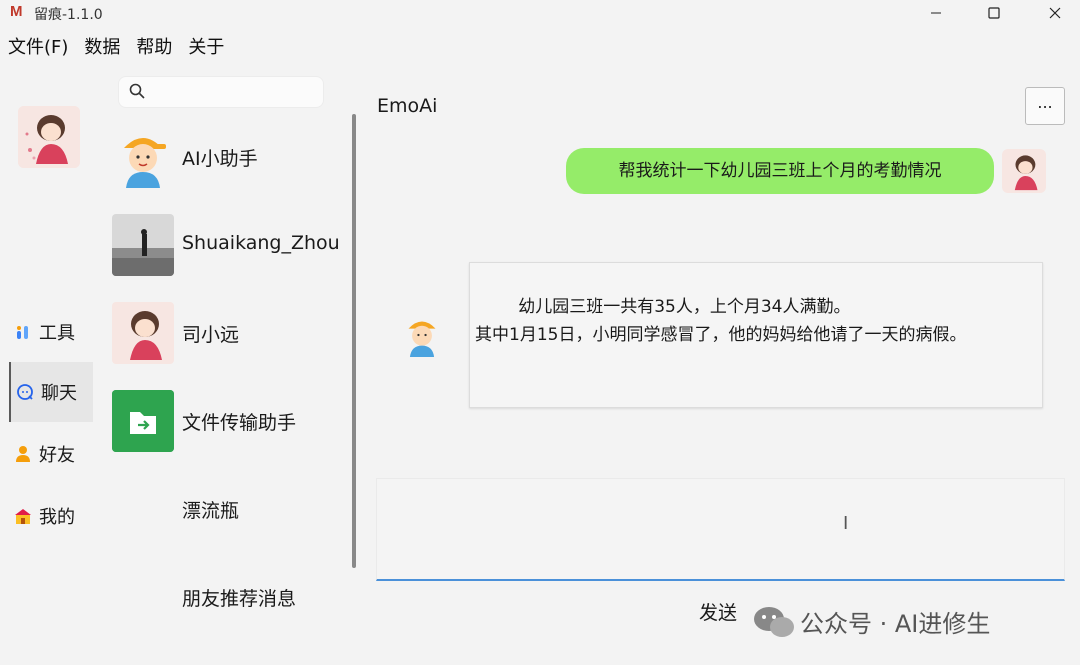 This screenshot has height=665, width=1080. What do you see at coordinates (25, 392) in the screenshot?
I see `chat-icon` at bounding box center [25, 392].